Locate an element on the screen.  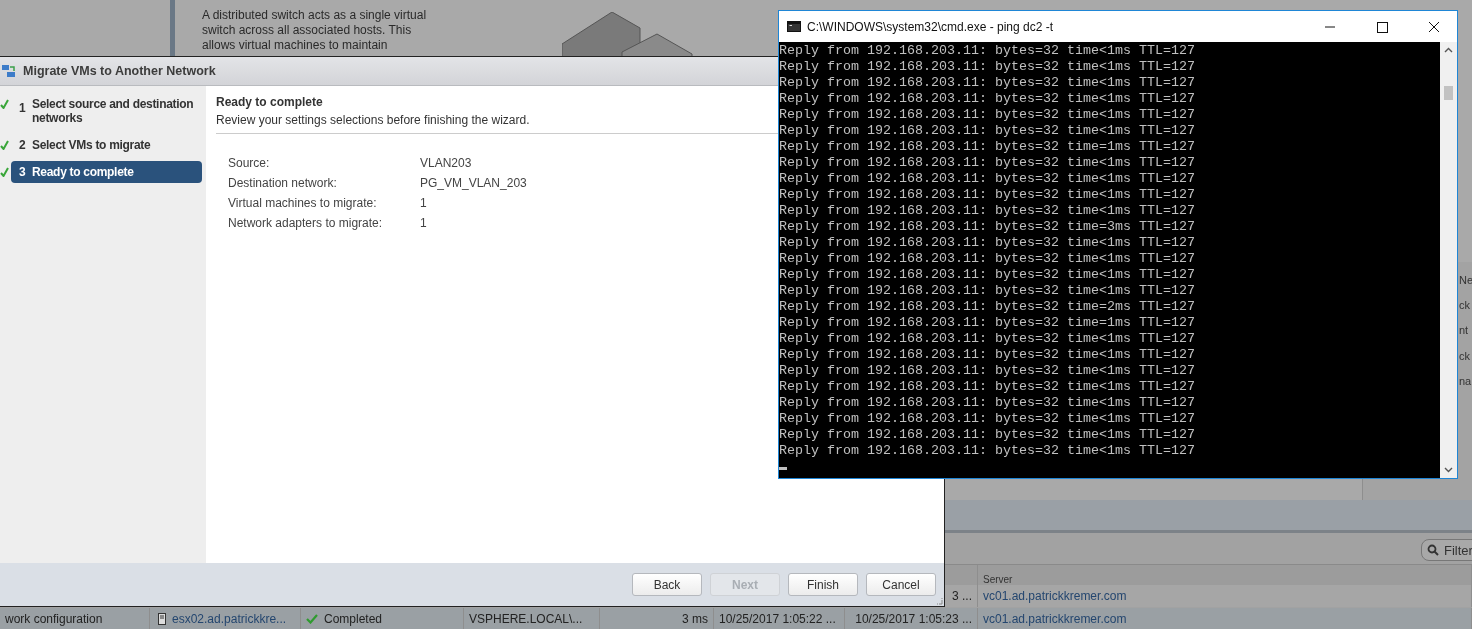
scrollbar is located at coordinates (1448, 260).